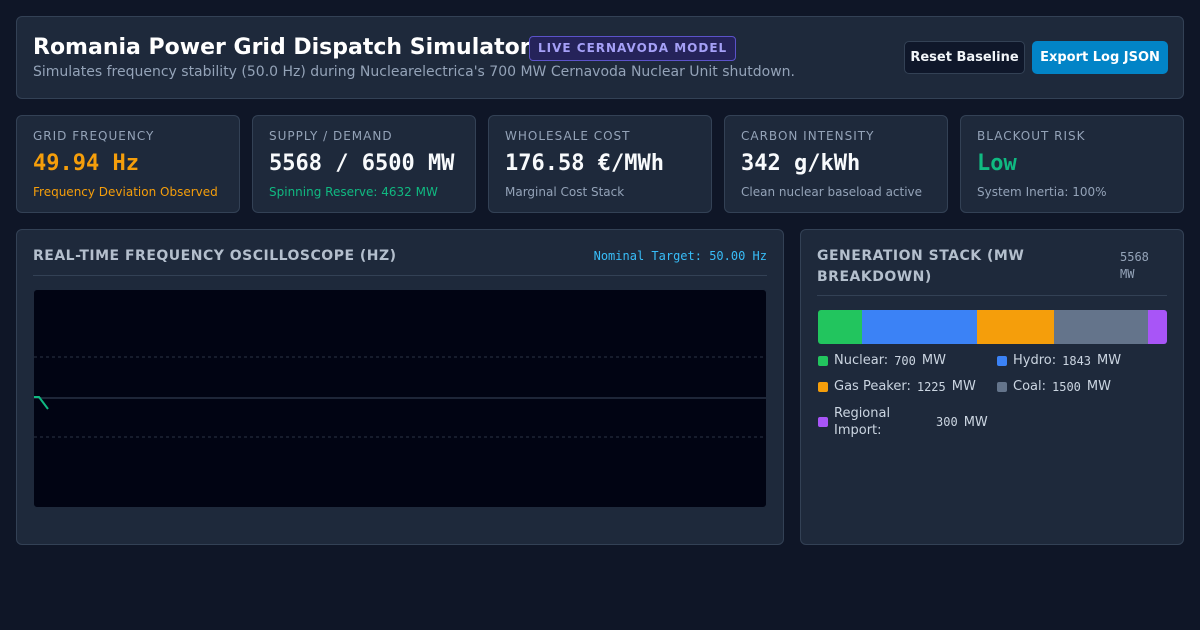  What do you see at coordinates (1127, 274) in the screenshot?
I see `generation-total-unit: MW` at bounding box center [1127, 274].